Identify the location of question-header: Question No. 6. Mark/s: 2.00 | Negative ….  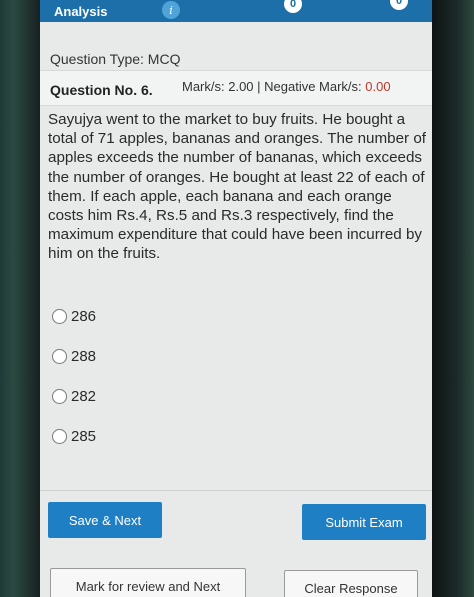
(236, 88).